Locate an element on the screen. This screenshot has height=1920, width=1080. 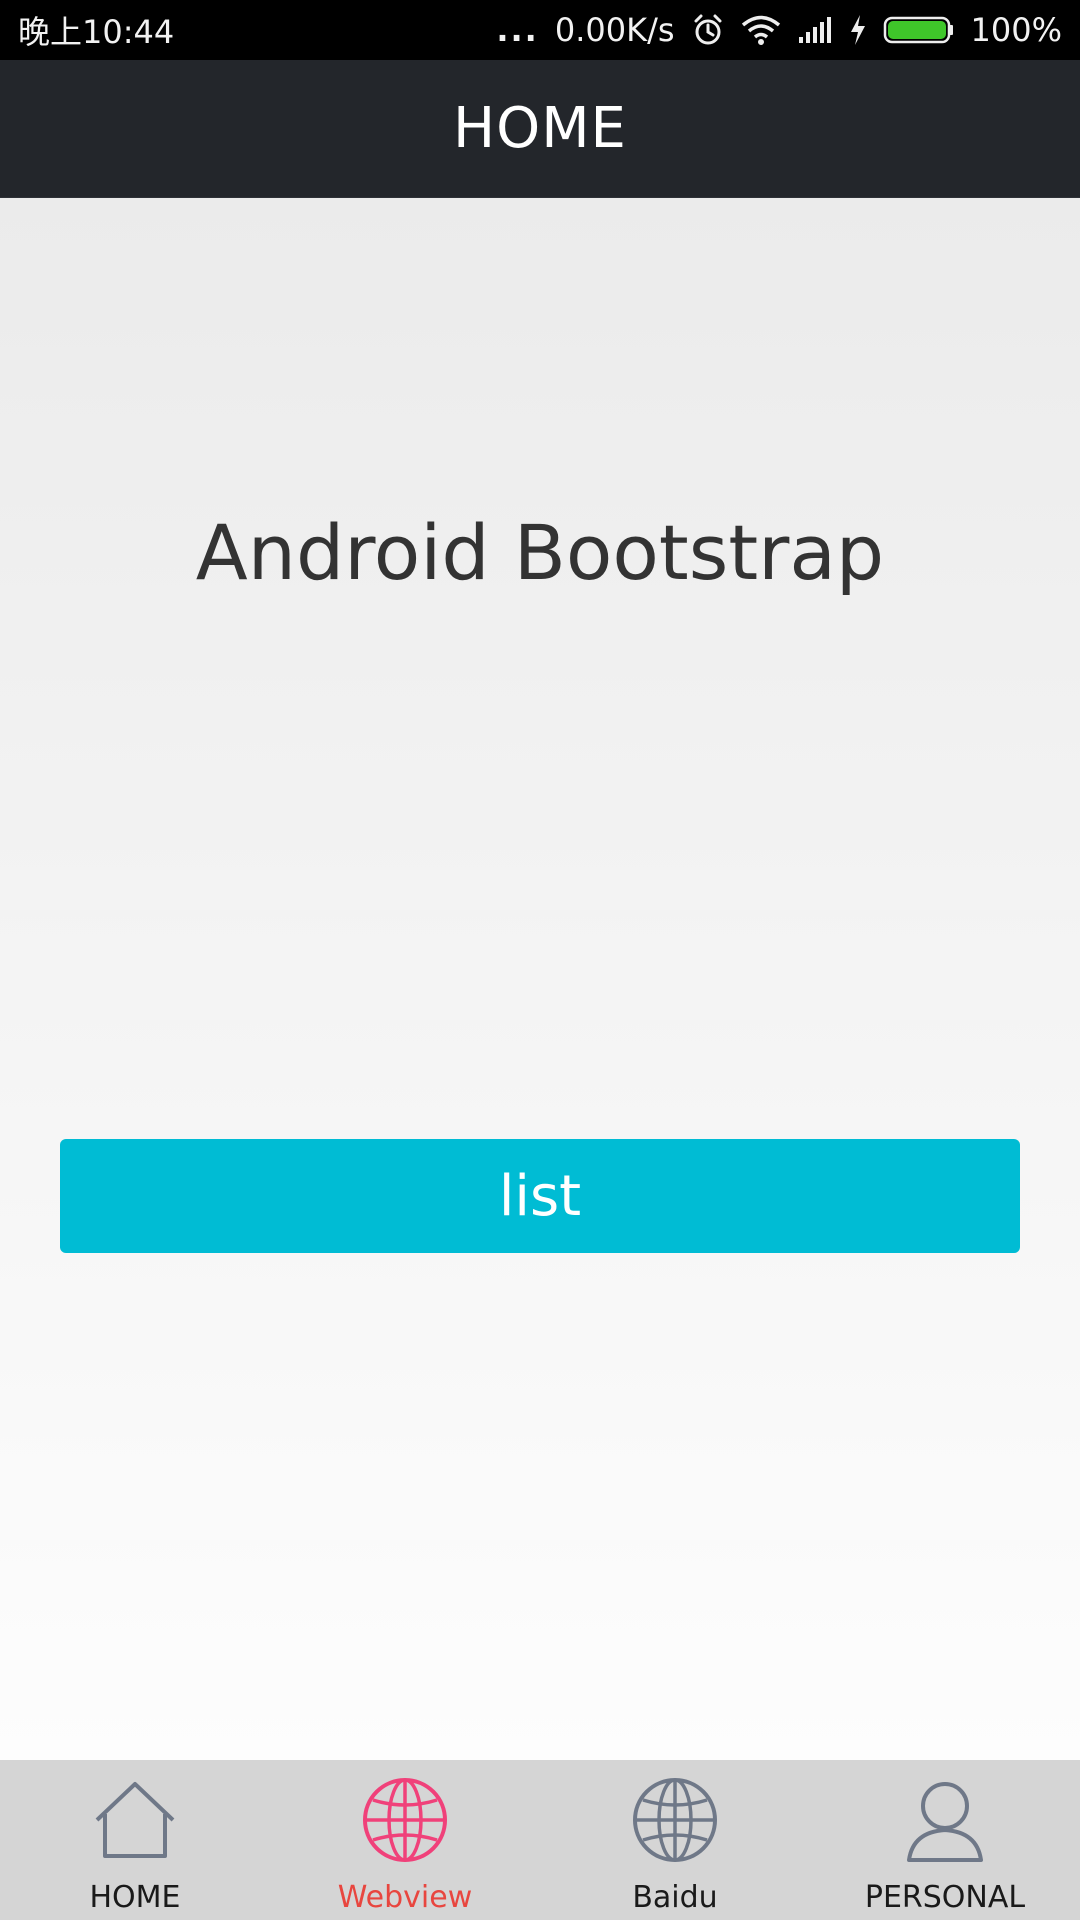
battery-icon is located at coordinates (919, 30).